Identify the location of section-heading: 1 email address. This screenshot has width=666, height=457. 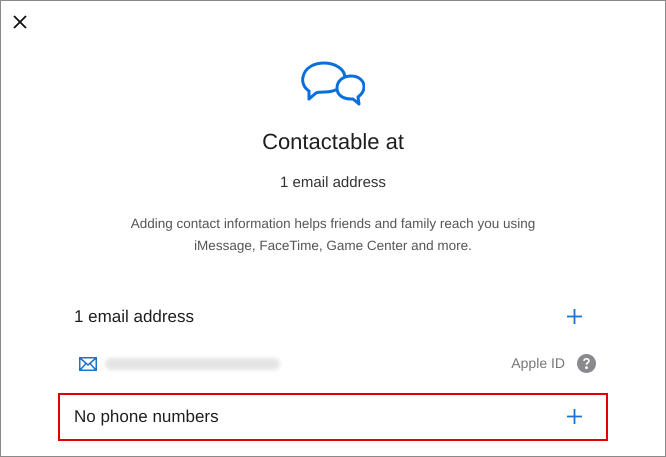
(134, 317).